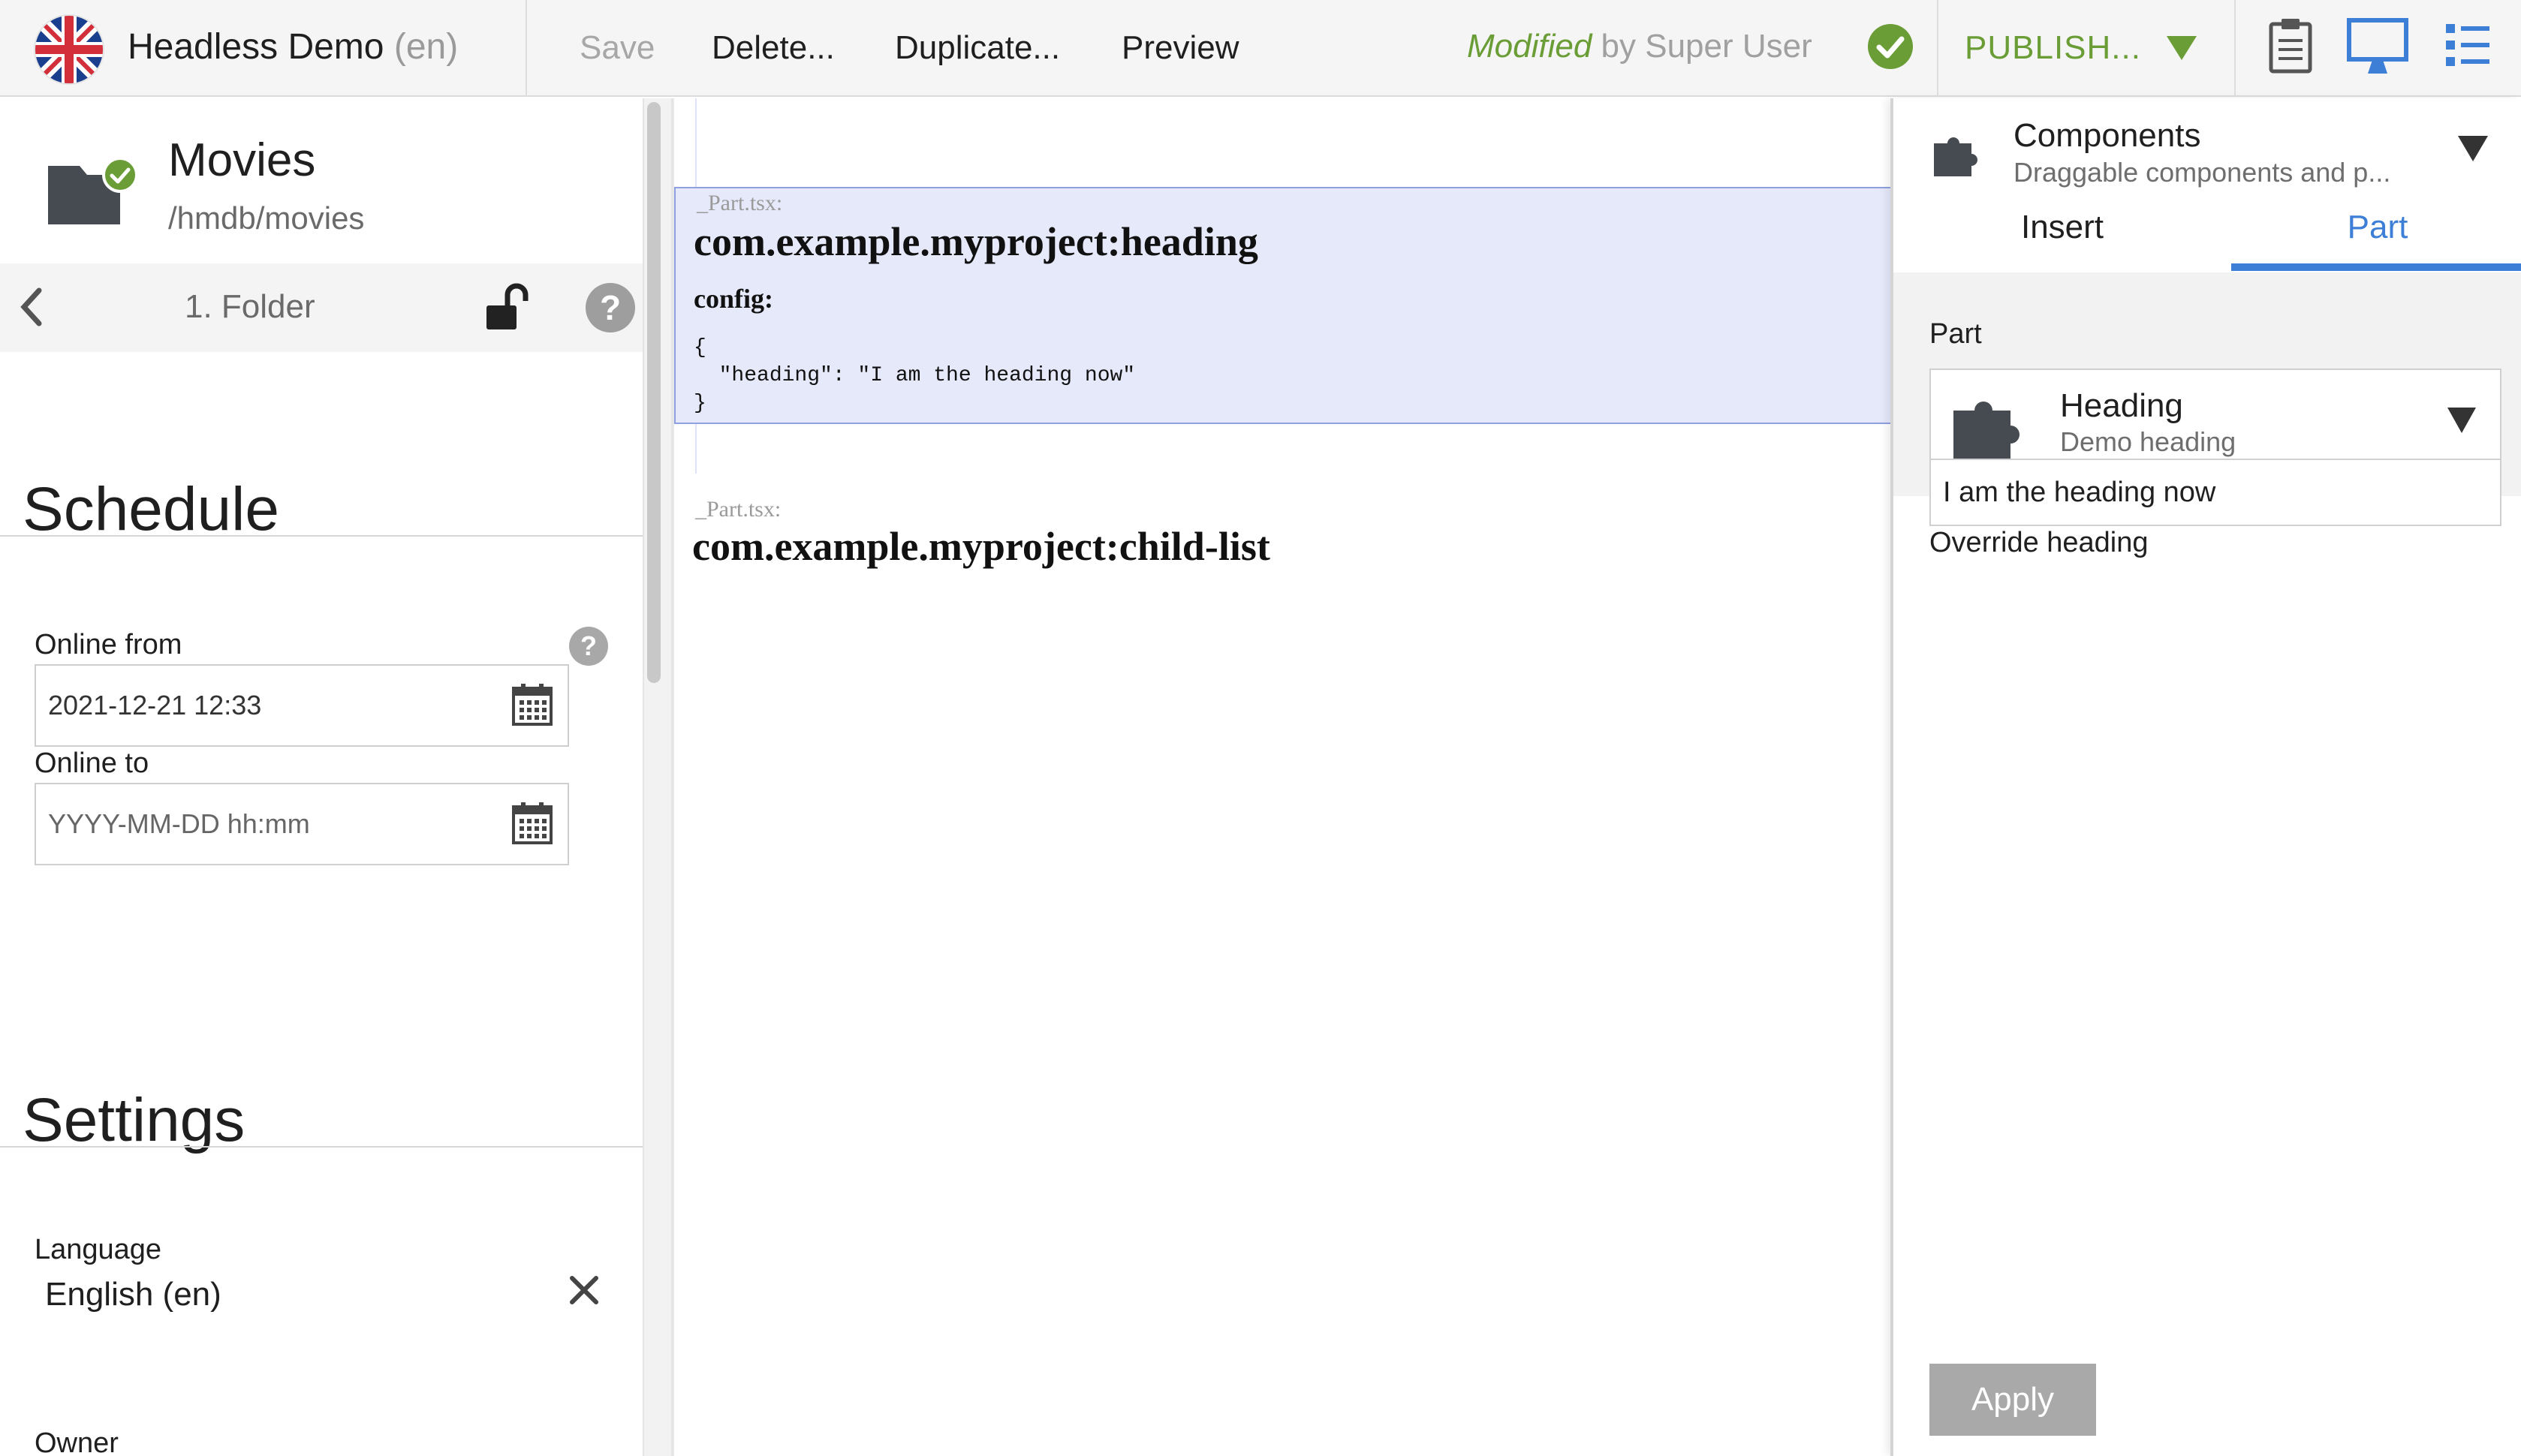 The image size is (2521, 1456). I want to click on online-to-label: Online to, so click(92, 763).